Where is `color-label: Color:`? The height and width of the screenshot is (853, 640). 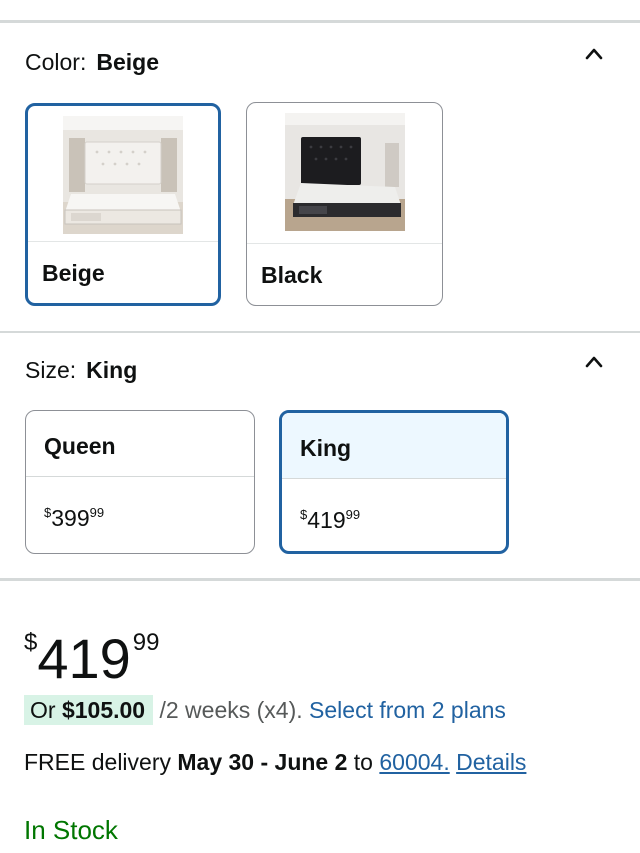
color-label: Color: is located at coordinates (56, 62).